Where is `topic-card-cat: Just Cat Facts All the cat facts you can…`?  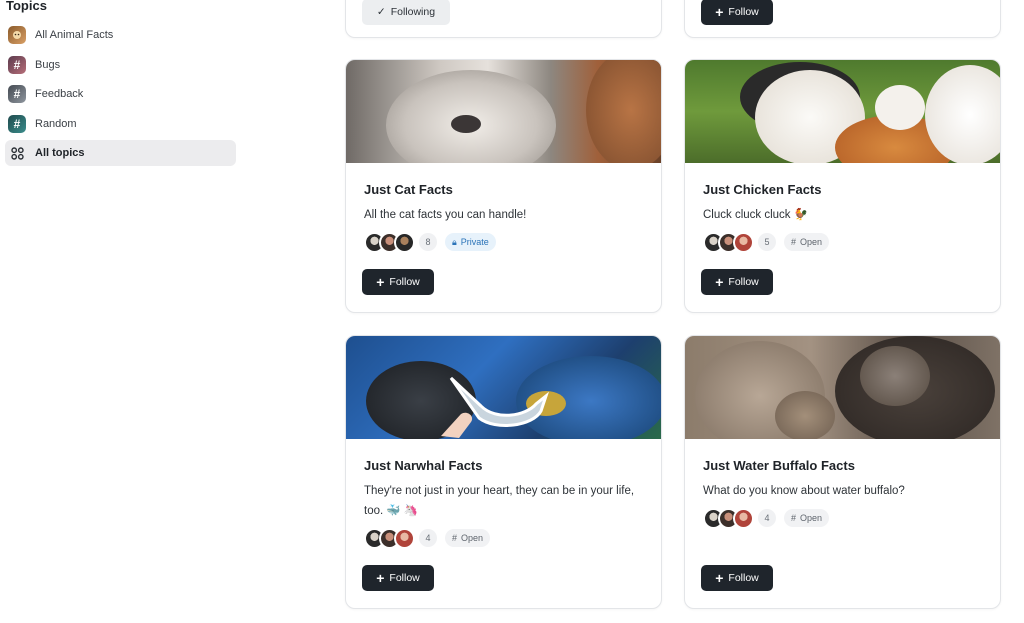
topic-card-cat: Just Cat Facts All the cat facts you can… is located at coordinates (503, 186).